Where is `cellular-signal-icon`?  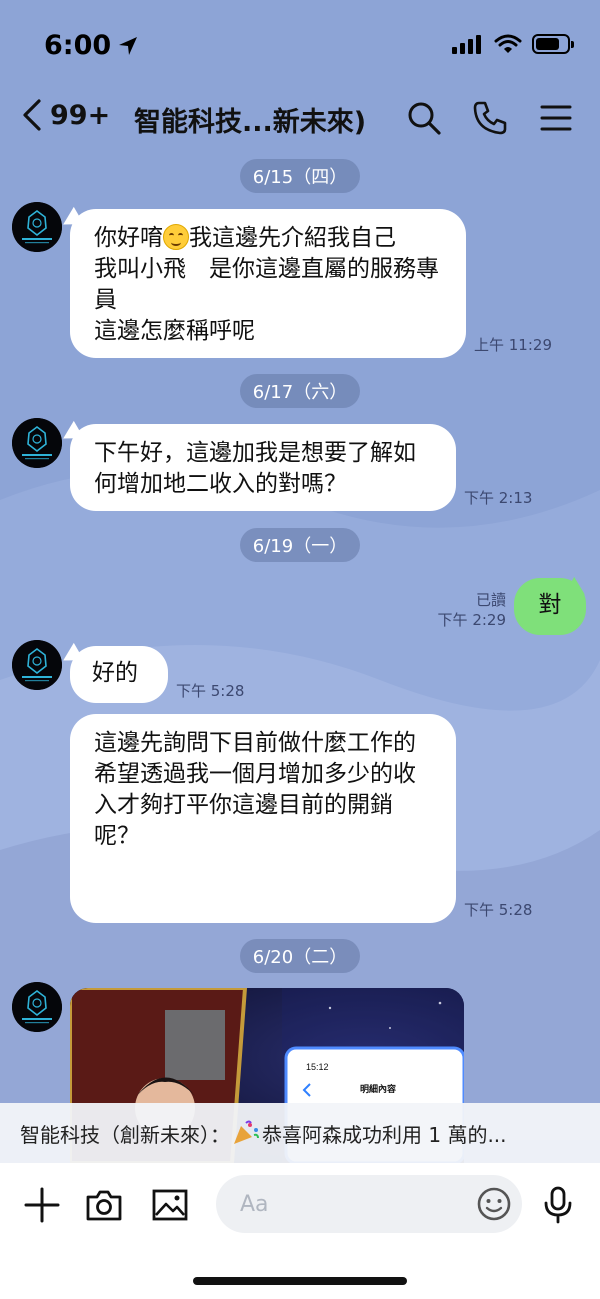
cellular-signal-icon is located at coordinates (466, 44).